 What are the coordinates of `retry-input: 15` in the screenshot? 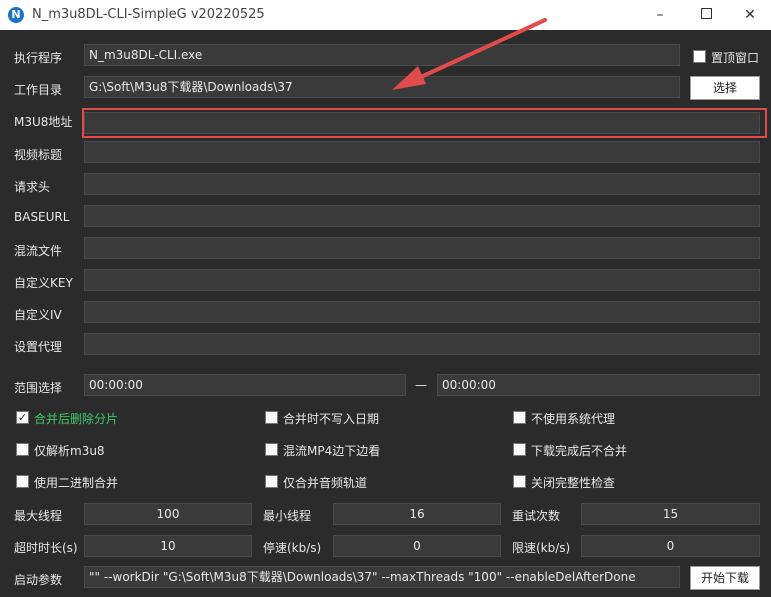 It's located at (670, 514).